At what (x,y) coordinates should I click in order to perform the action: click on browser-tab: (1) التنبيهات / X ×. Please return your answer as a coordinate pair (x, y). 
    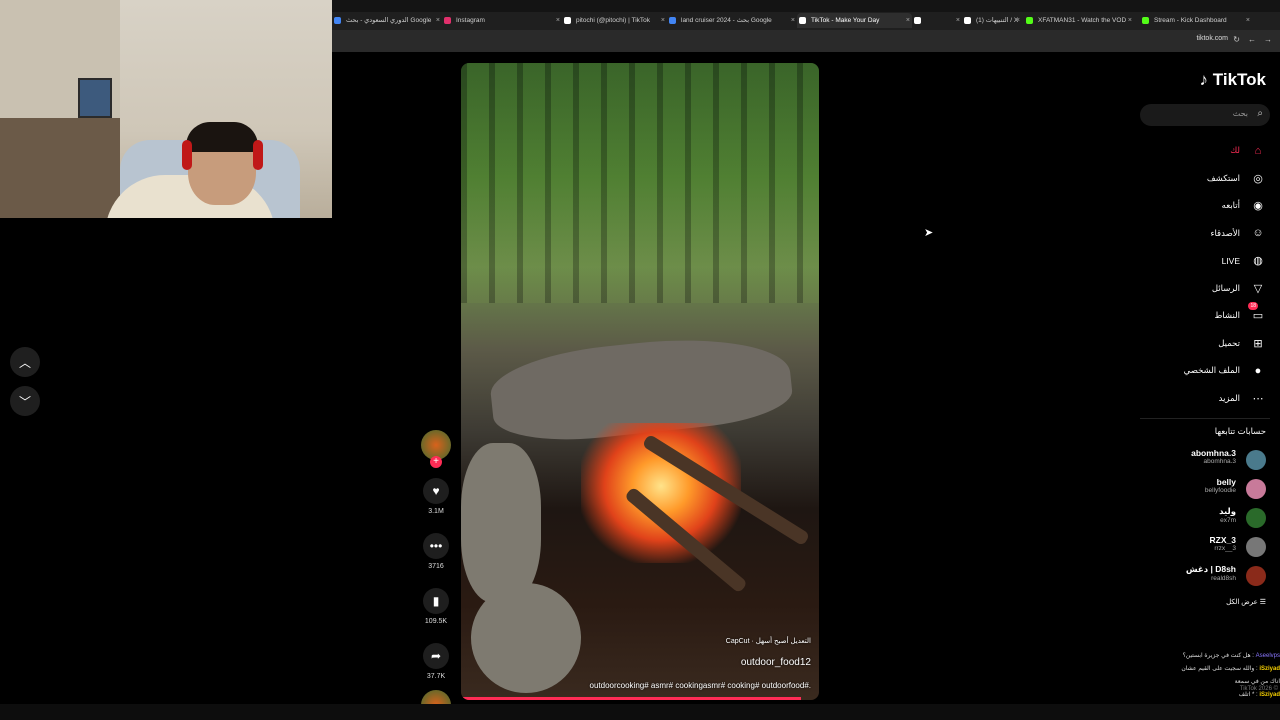
    Looking at the image, I should click on (992, 20).